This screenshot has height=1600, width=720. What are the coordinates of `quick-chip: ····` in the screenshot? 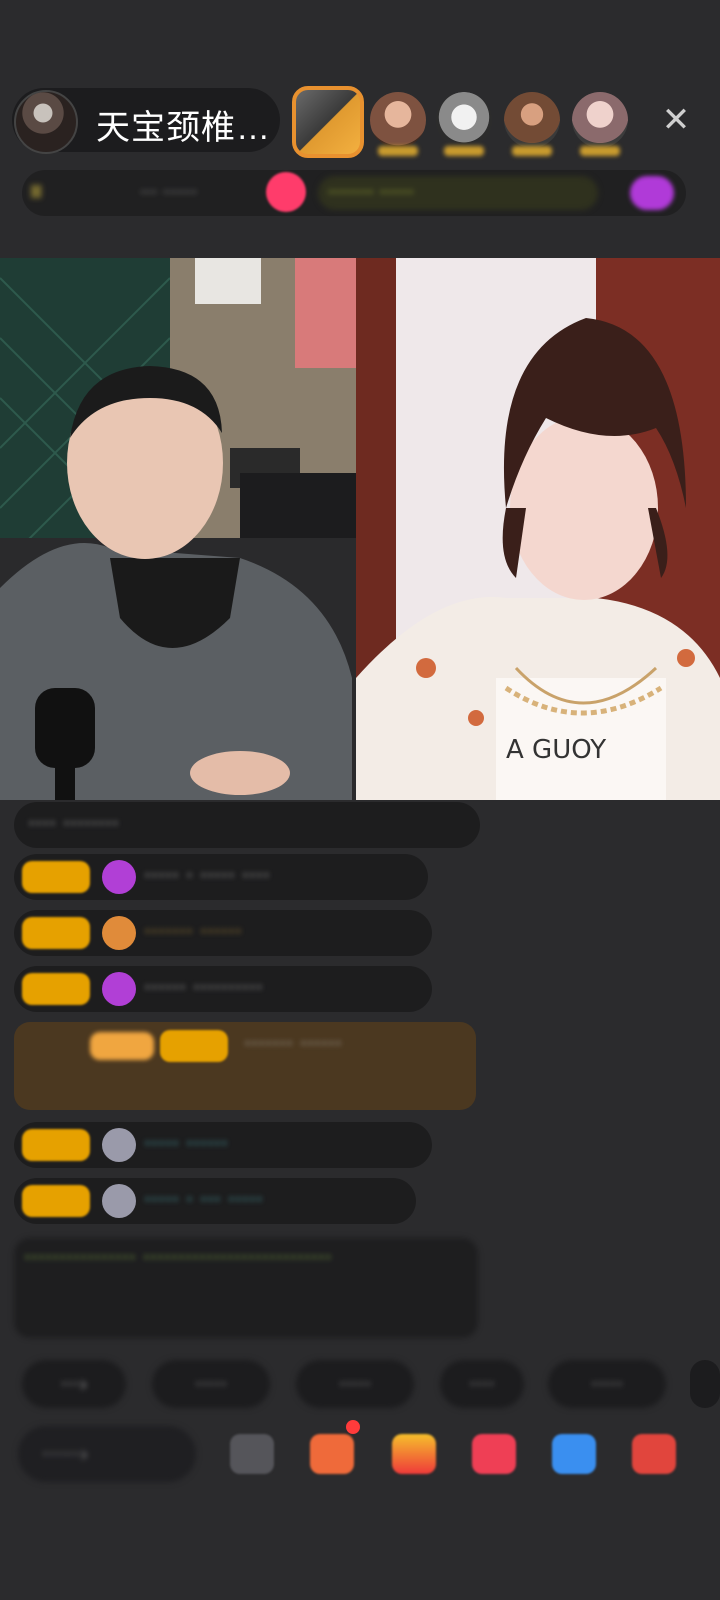 It's located at (482, 1384).